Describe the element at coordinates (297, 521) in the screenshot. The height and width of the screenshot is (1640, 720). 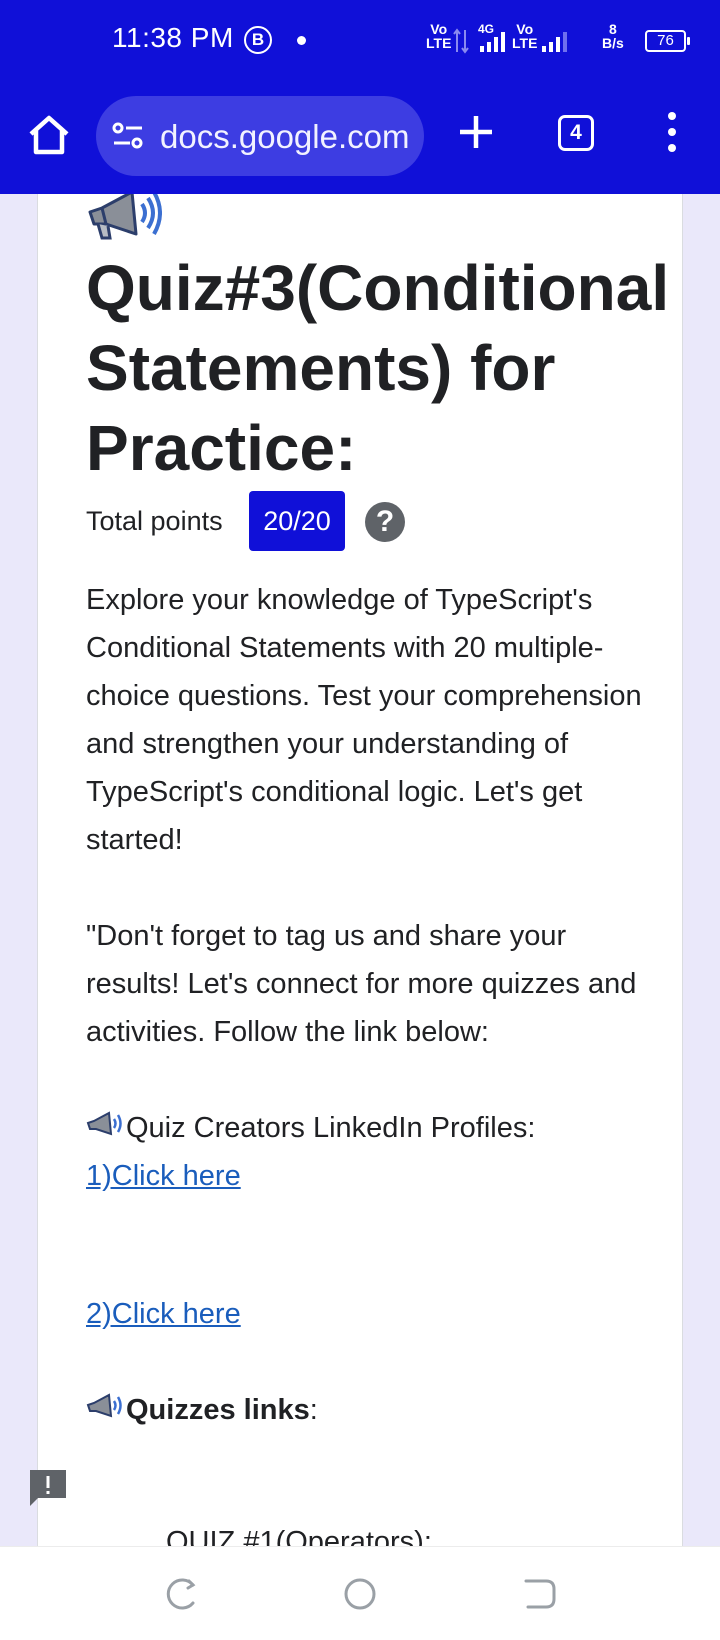
I see `points-badge: 20/20` at that location.